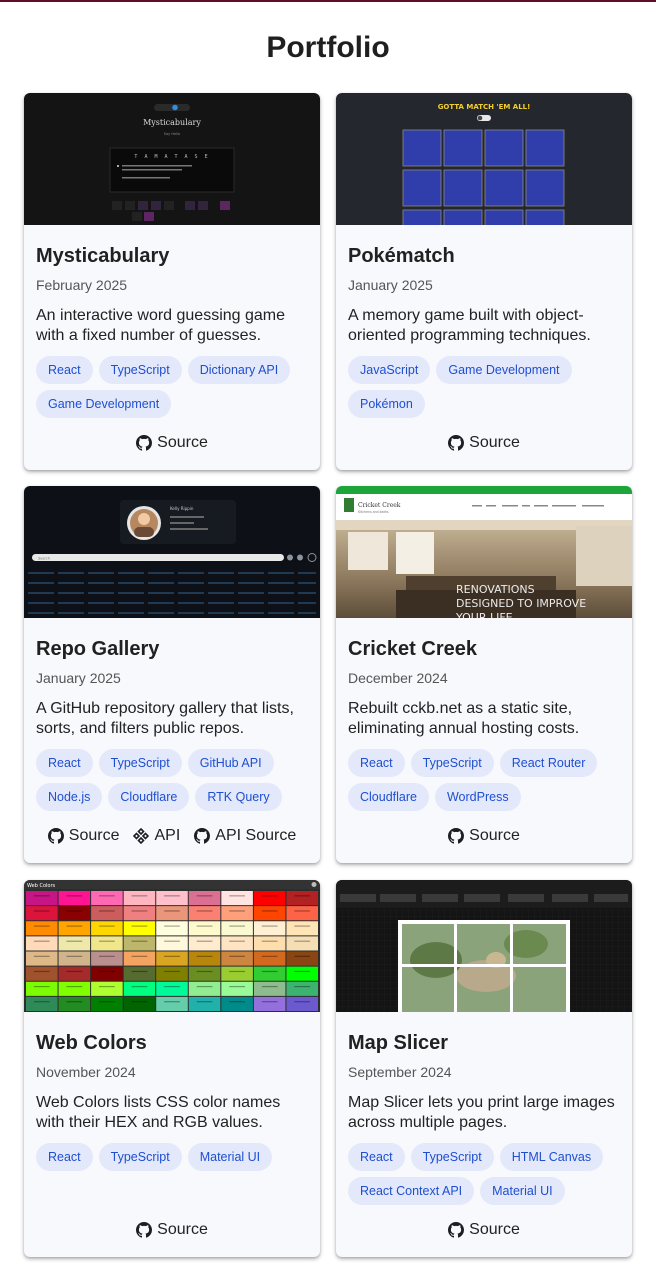 This screenshot has height=1282, width=656. I want to click on project-date: December 2024, so click(398, 678).